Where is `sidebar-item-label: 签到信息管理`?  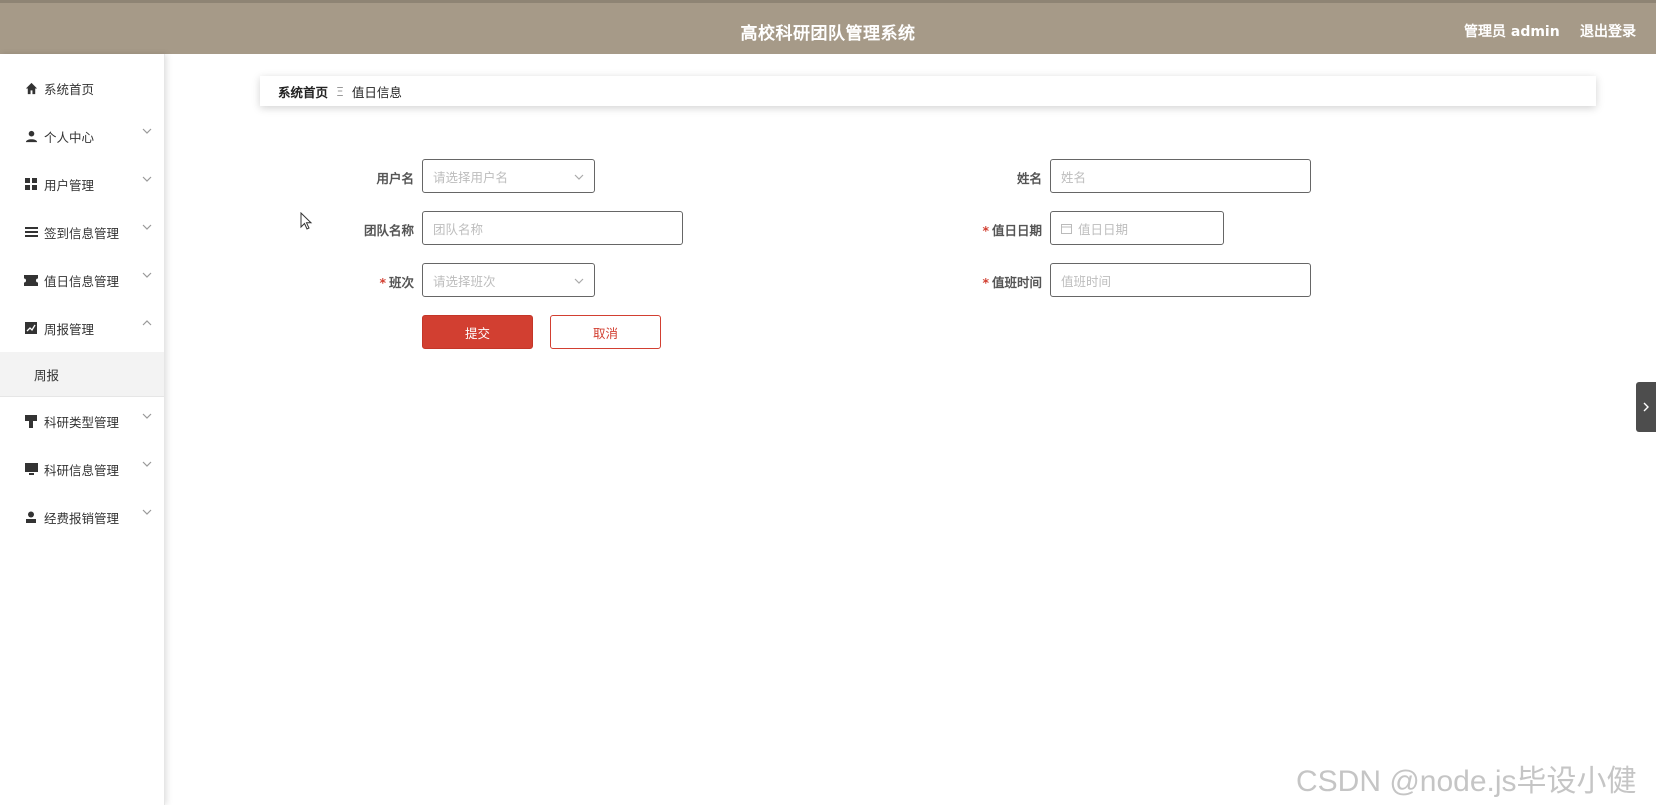 sidebar-item-label: 签到信息管理 is located at coordinates (82, 233).